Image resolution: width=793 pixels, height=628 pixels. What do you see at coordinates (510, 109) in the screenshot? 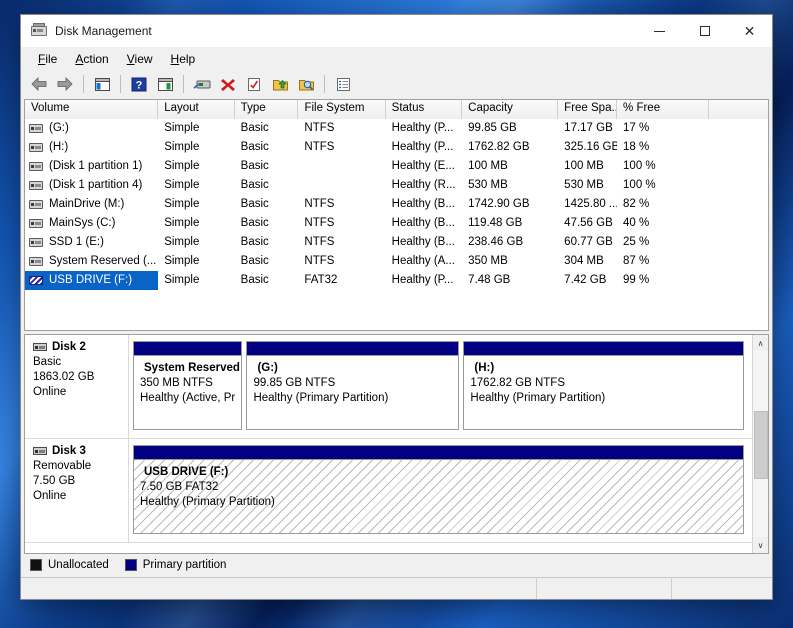
I see `column-header-capacity: Capacity` at bounding box center [510, 109].